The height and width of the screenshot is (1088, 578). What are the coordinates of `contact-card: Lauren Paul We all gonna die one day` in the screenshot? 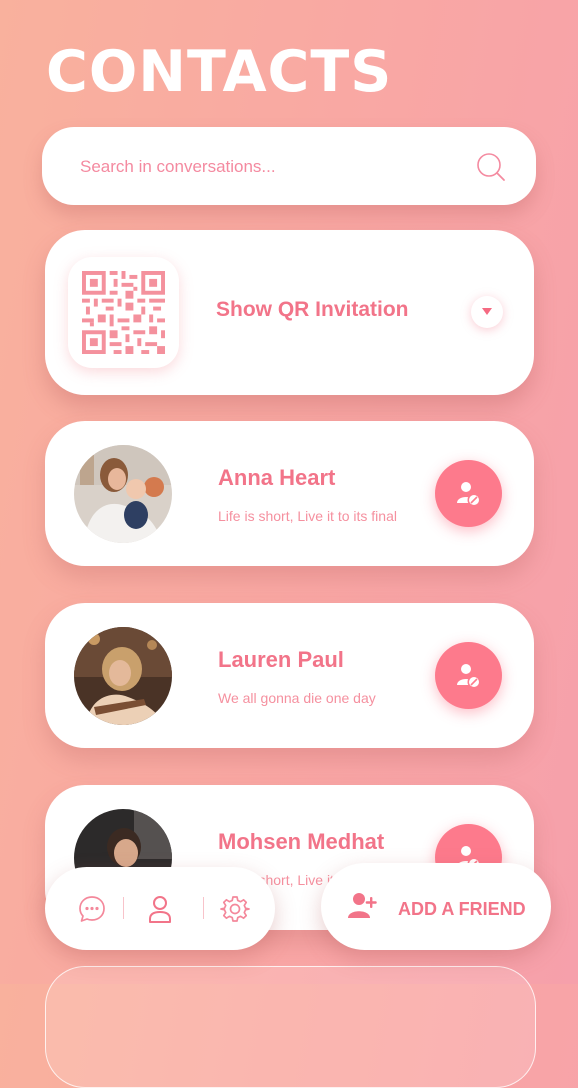 It's located at (289, 675).